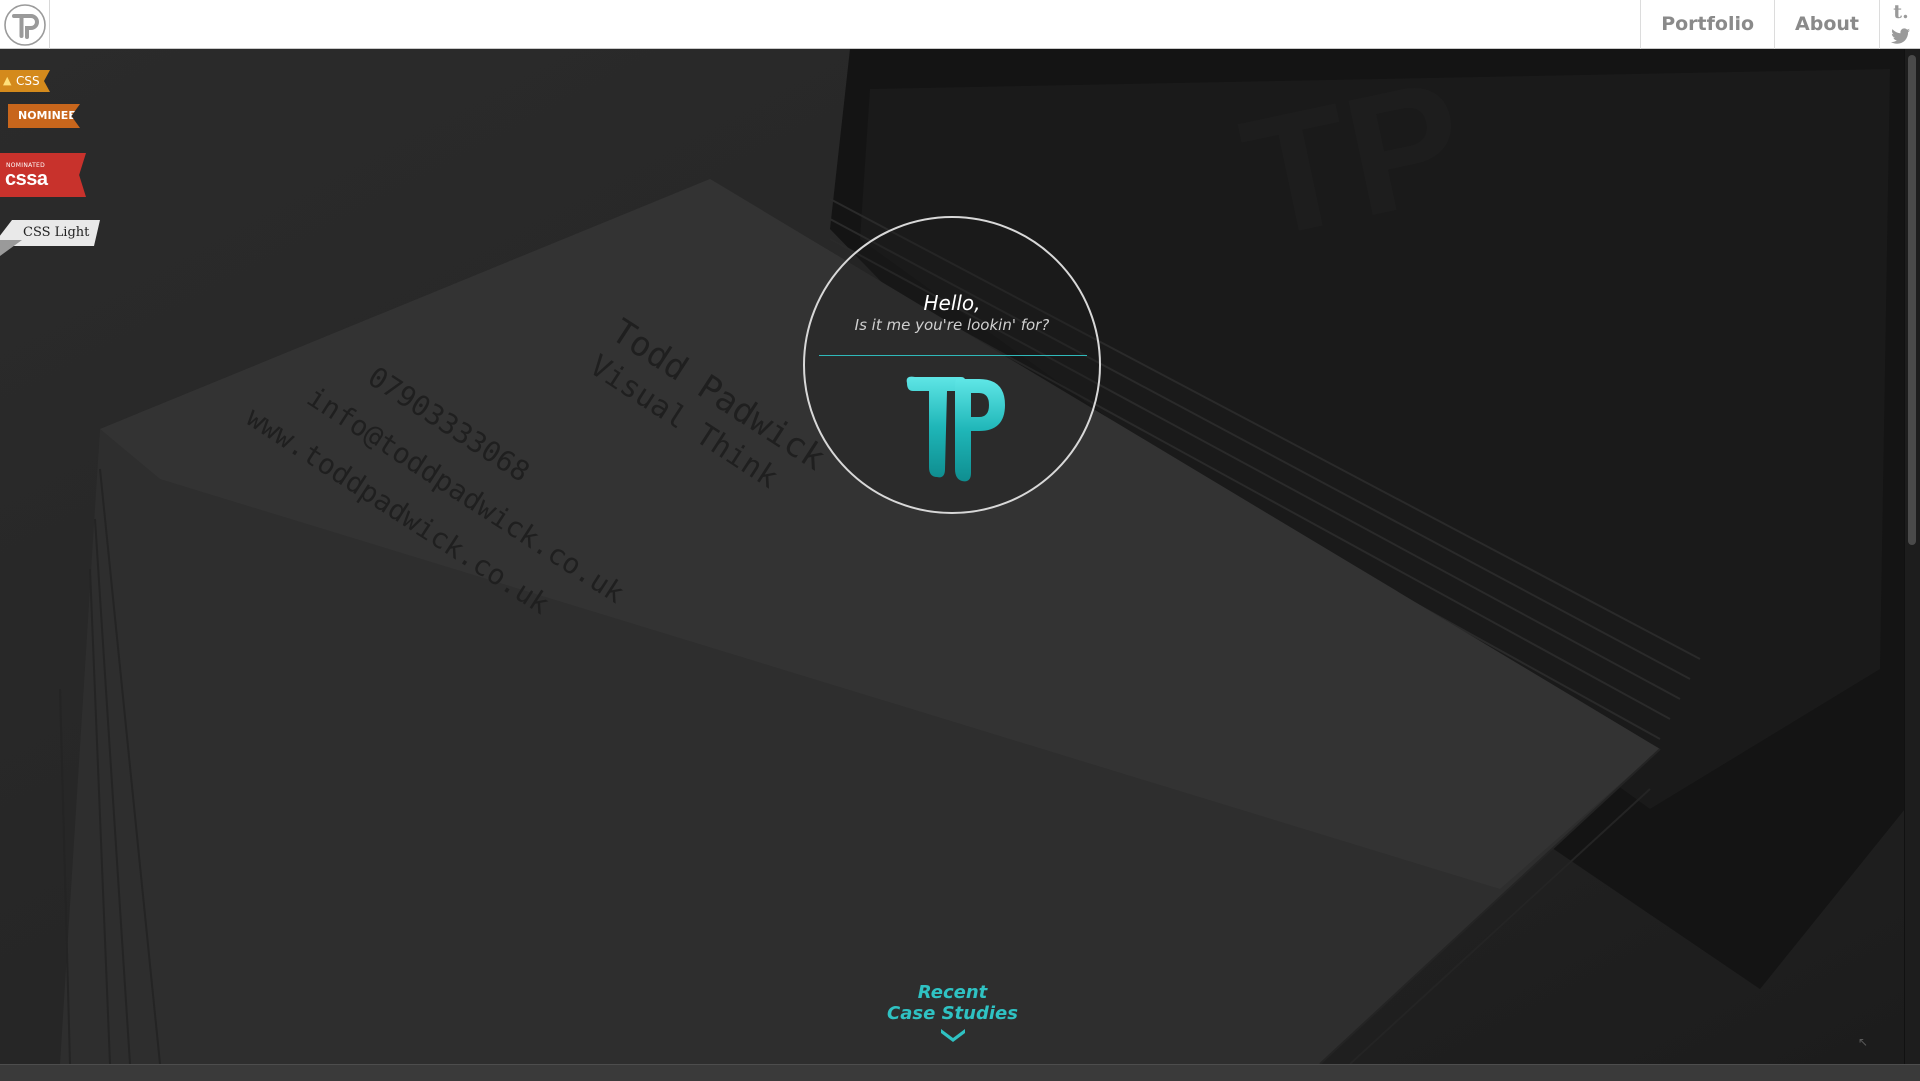  What do you see at coordinates (952, 325) in the screenshot?
I see `hello-subtitle: Is it me you're lookin' for?` at bounding box center [952, 325].